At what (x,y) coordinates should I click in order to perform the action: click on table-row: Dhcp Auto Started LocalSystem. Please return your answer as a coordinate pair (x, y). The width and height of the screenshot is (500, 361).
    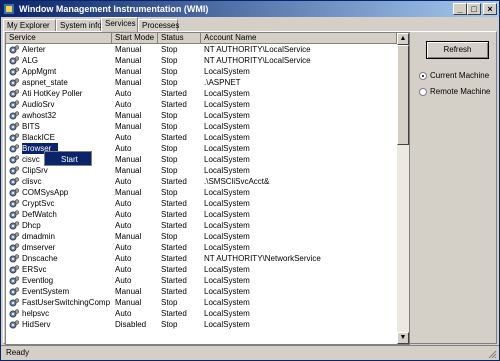
    Looking at the image, I should click on (201, 225).